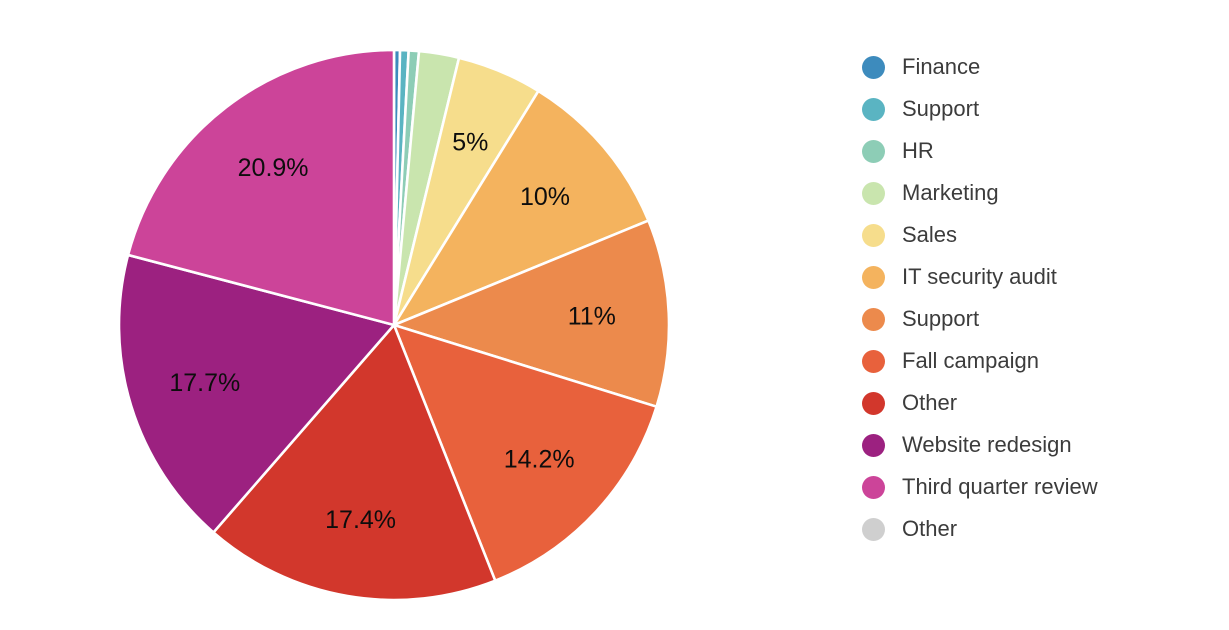  What do you see at coordinates (592, 316) in the screenshot?
I see `pie-slice-label: 11%` at bounding box center [592, 316].